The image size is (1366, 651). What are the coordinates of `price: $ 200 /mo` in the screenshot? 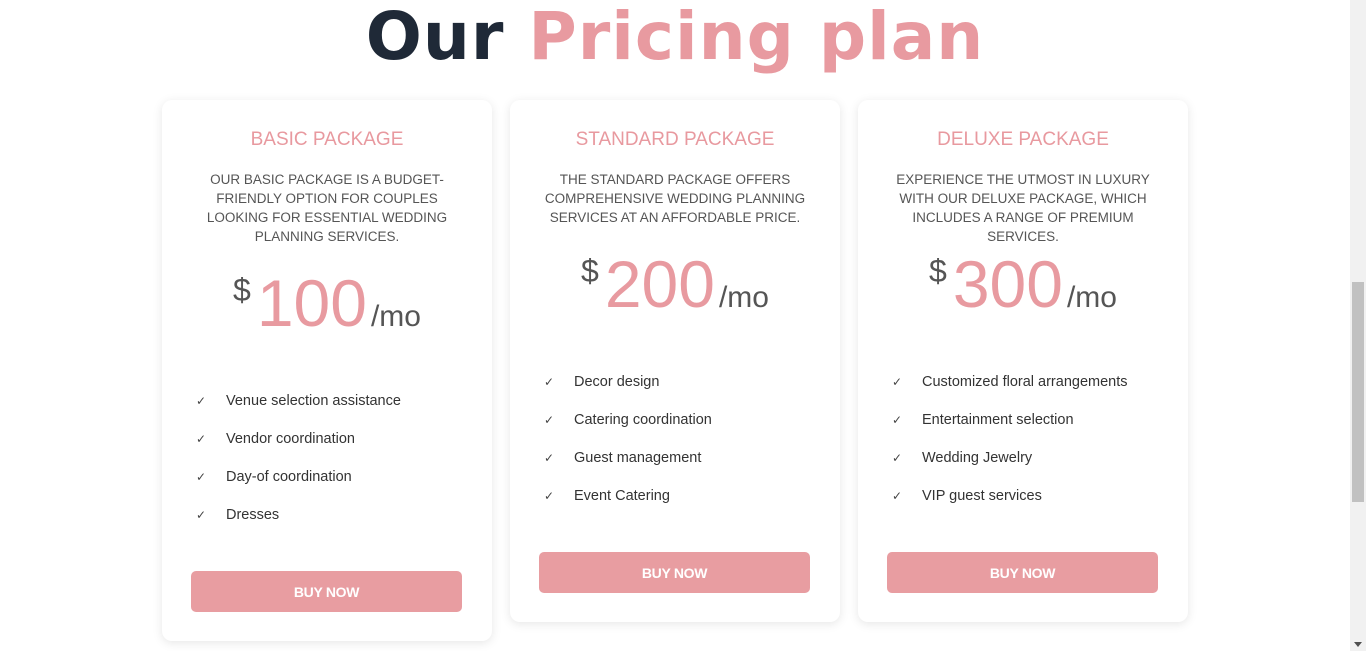 It's located at (675, 286).